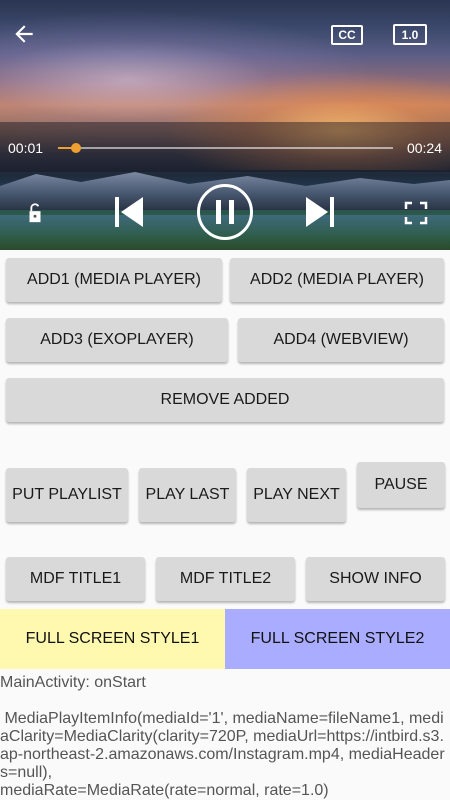 The image size is (450, 800). Describe the element at coordinates (117, 340) in the screenshot. I see `add3-exoplayer-button: ADD3 (EXOPLAYER)` at that location.